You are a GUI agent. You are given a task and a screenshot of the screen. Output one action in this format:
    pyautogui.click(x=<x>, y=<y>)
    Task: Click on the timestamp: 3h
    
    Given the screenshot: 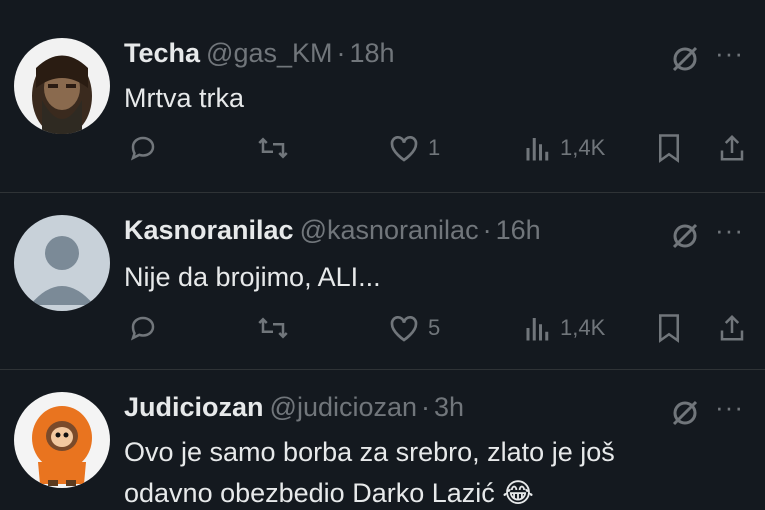 What is the action you would take?
    pyautogui.click(x=449, y=407)
    